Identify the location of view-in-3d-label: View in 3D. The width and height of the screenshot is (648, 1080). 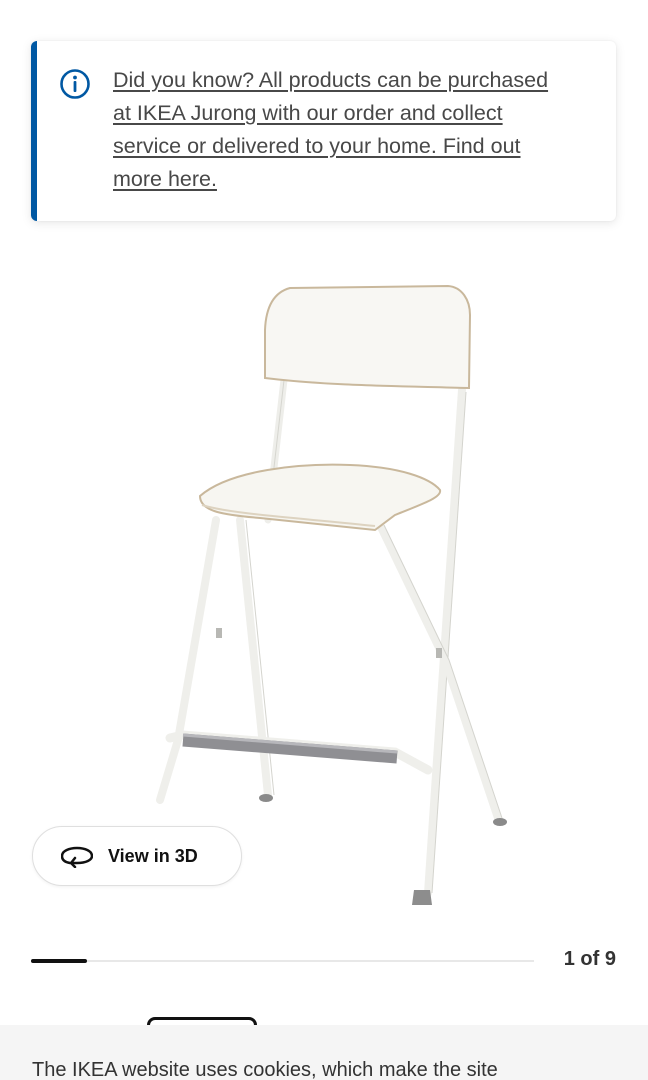
(153, 855).